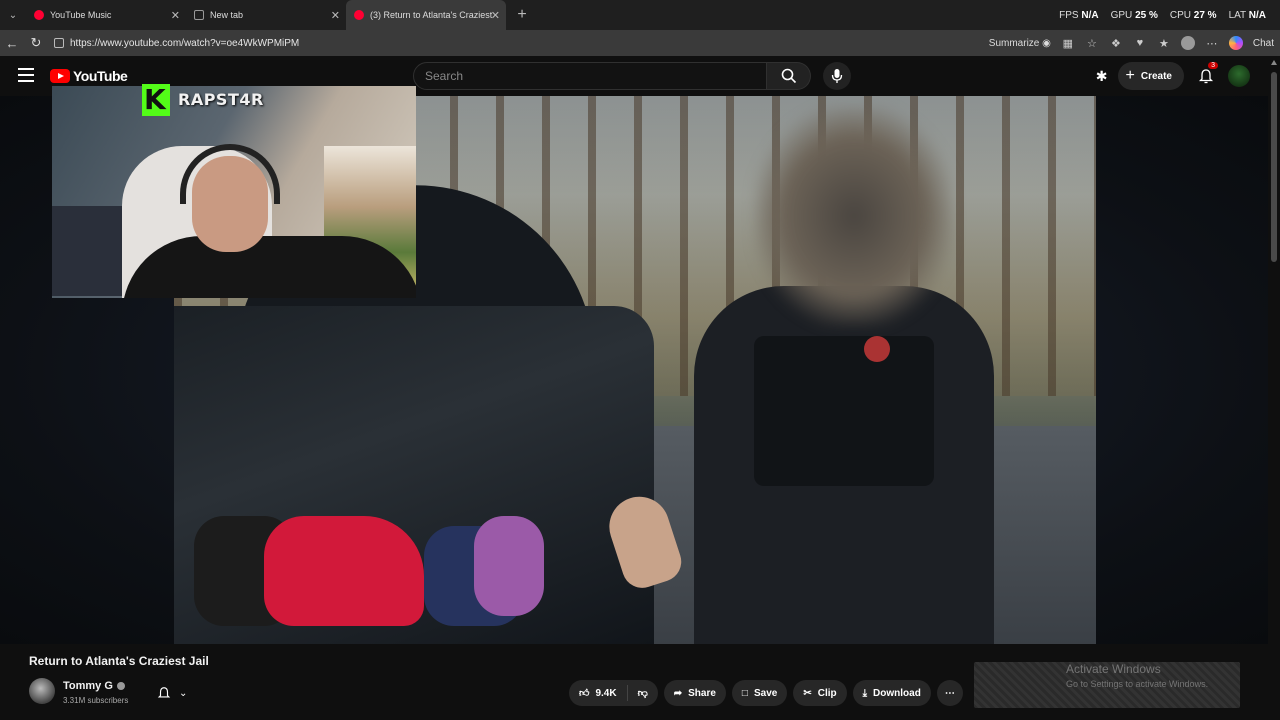 The width and height of the screenshot is (1280, 720). I want to click on hamburger-menu-icon, so click(26, 75).